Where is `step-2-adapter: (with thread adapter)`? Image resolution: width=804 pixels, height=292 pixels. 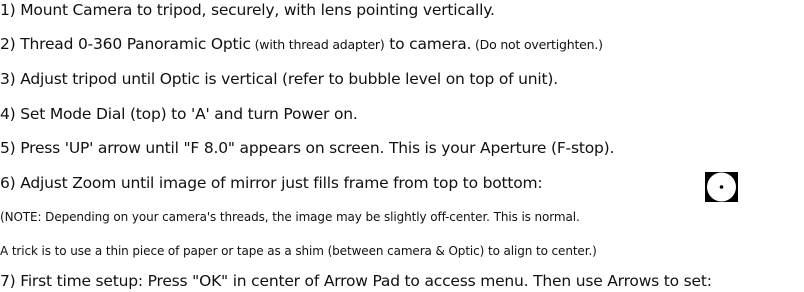
step-2-adapter: (with thread adapter) is located at coordinates (317, 44).